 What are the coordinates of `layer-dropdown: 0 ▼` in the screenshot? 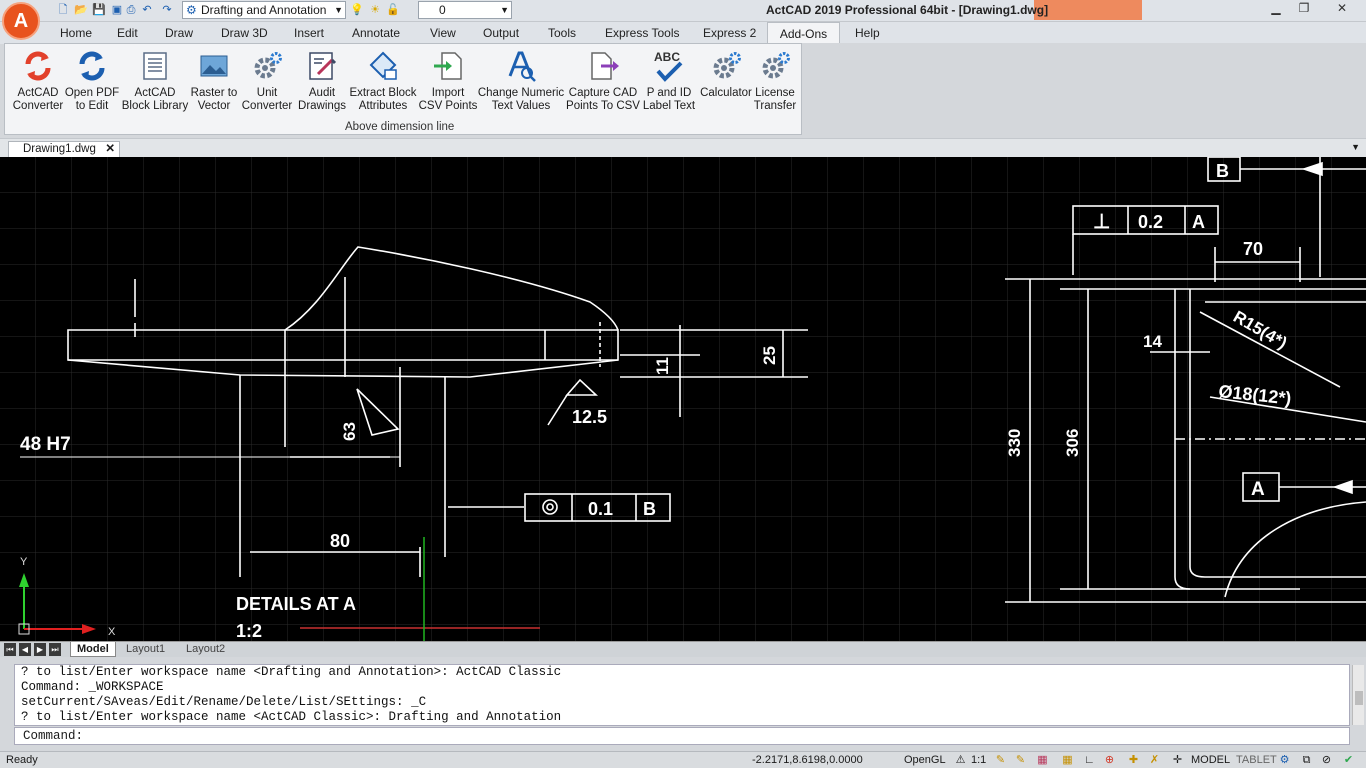 It's located at (465, 10).